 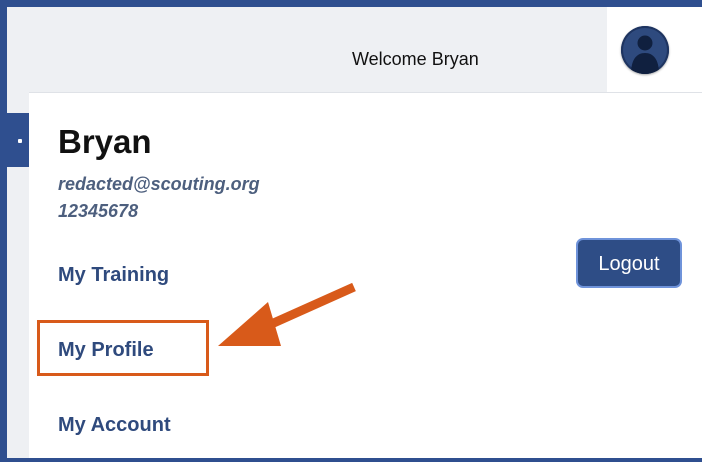 What do you see at coordinates (287, 314) in the screenshot?
I see `annotation-arrow-icon` at bounding box center [287, 314].